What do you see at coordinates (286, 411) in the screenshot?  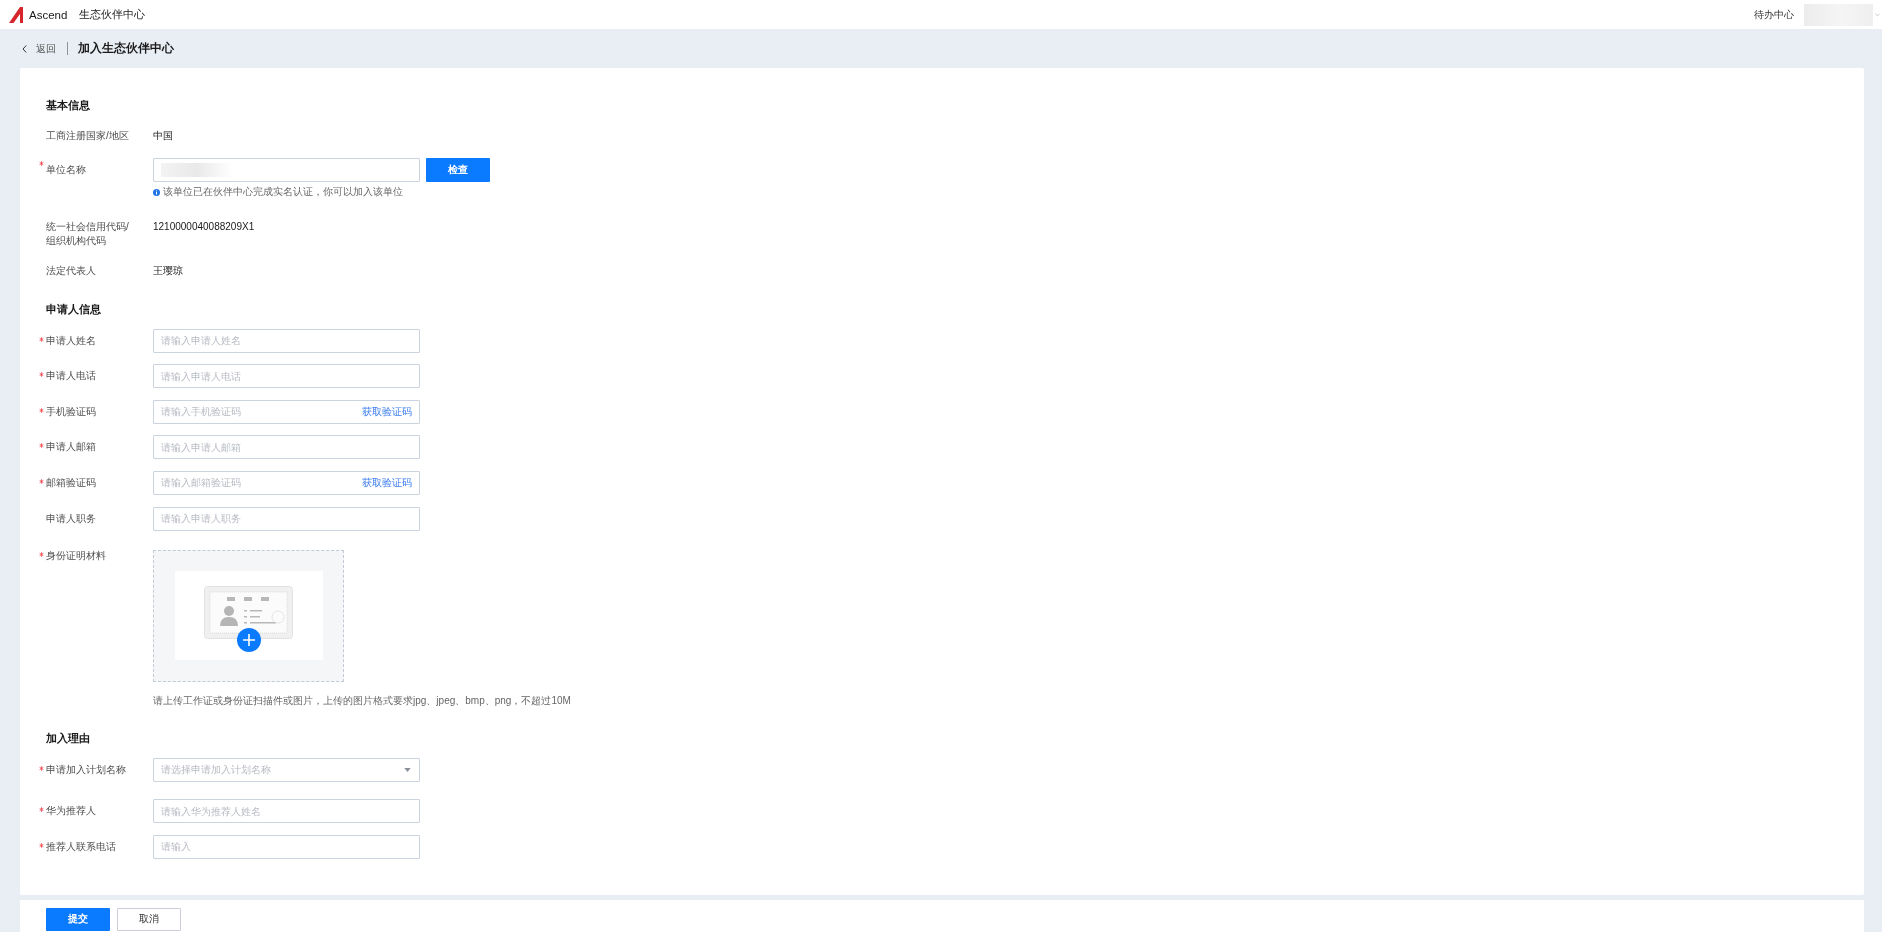 I see `input-field: 请输入手机验证码 获取验证码` at bounding box center [286, 411].